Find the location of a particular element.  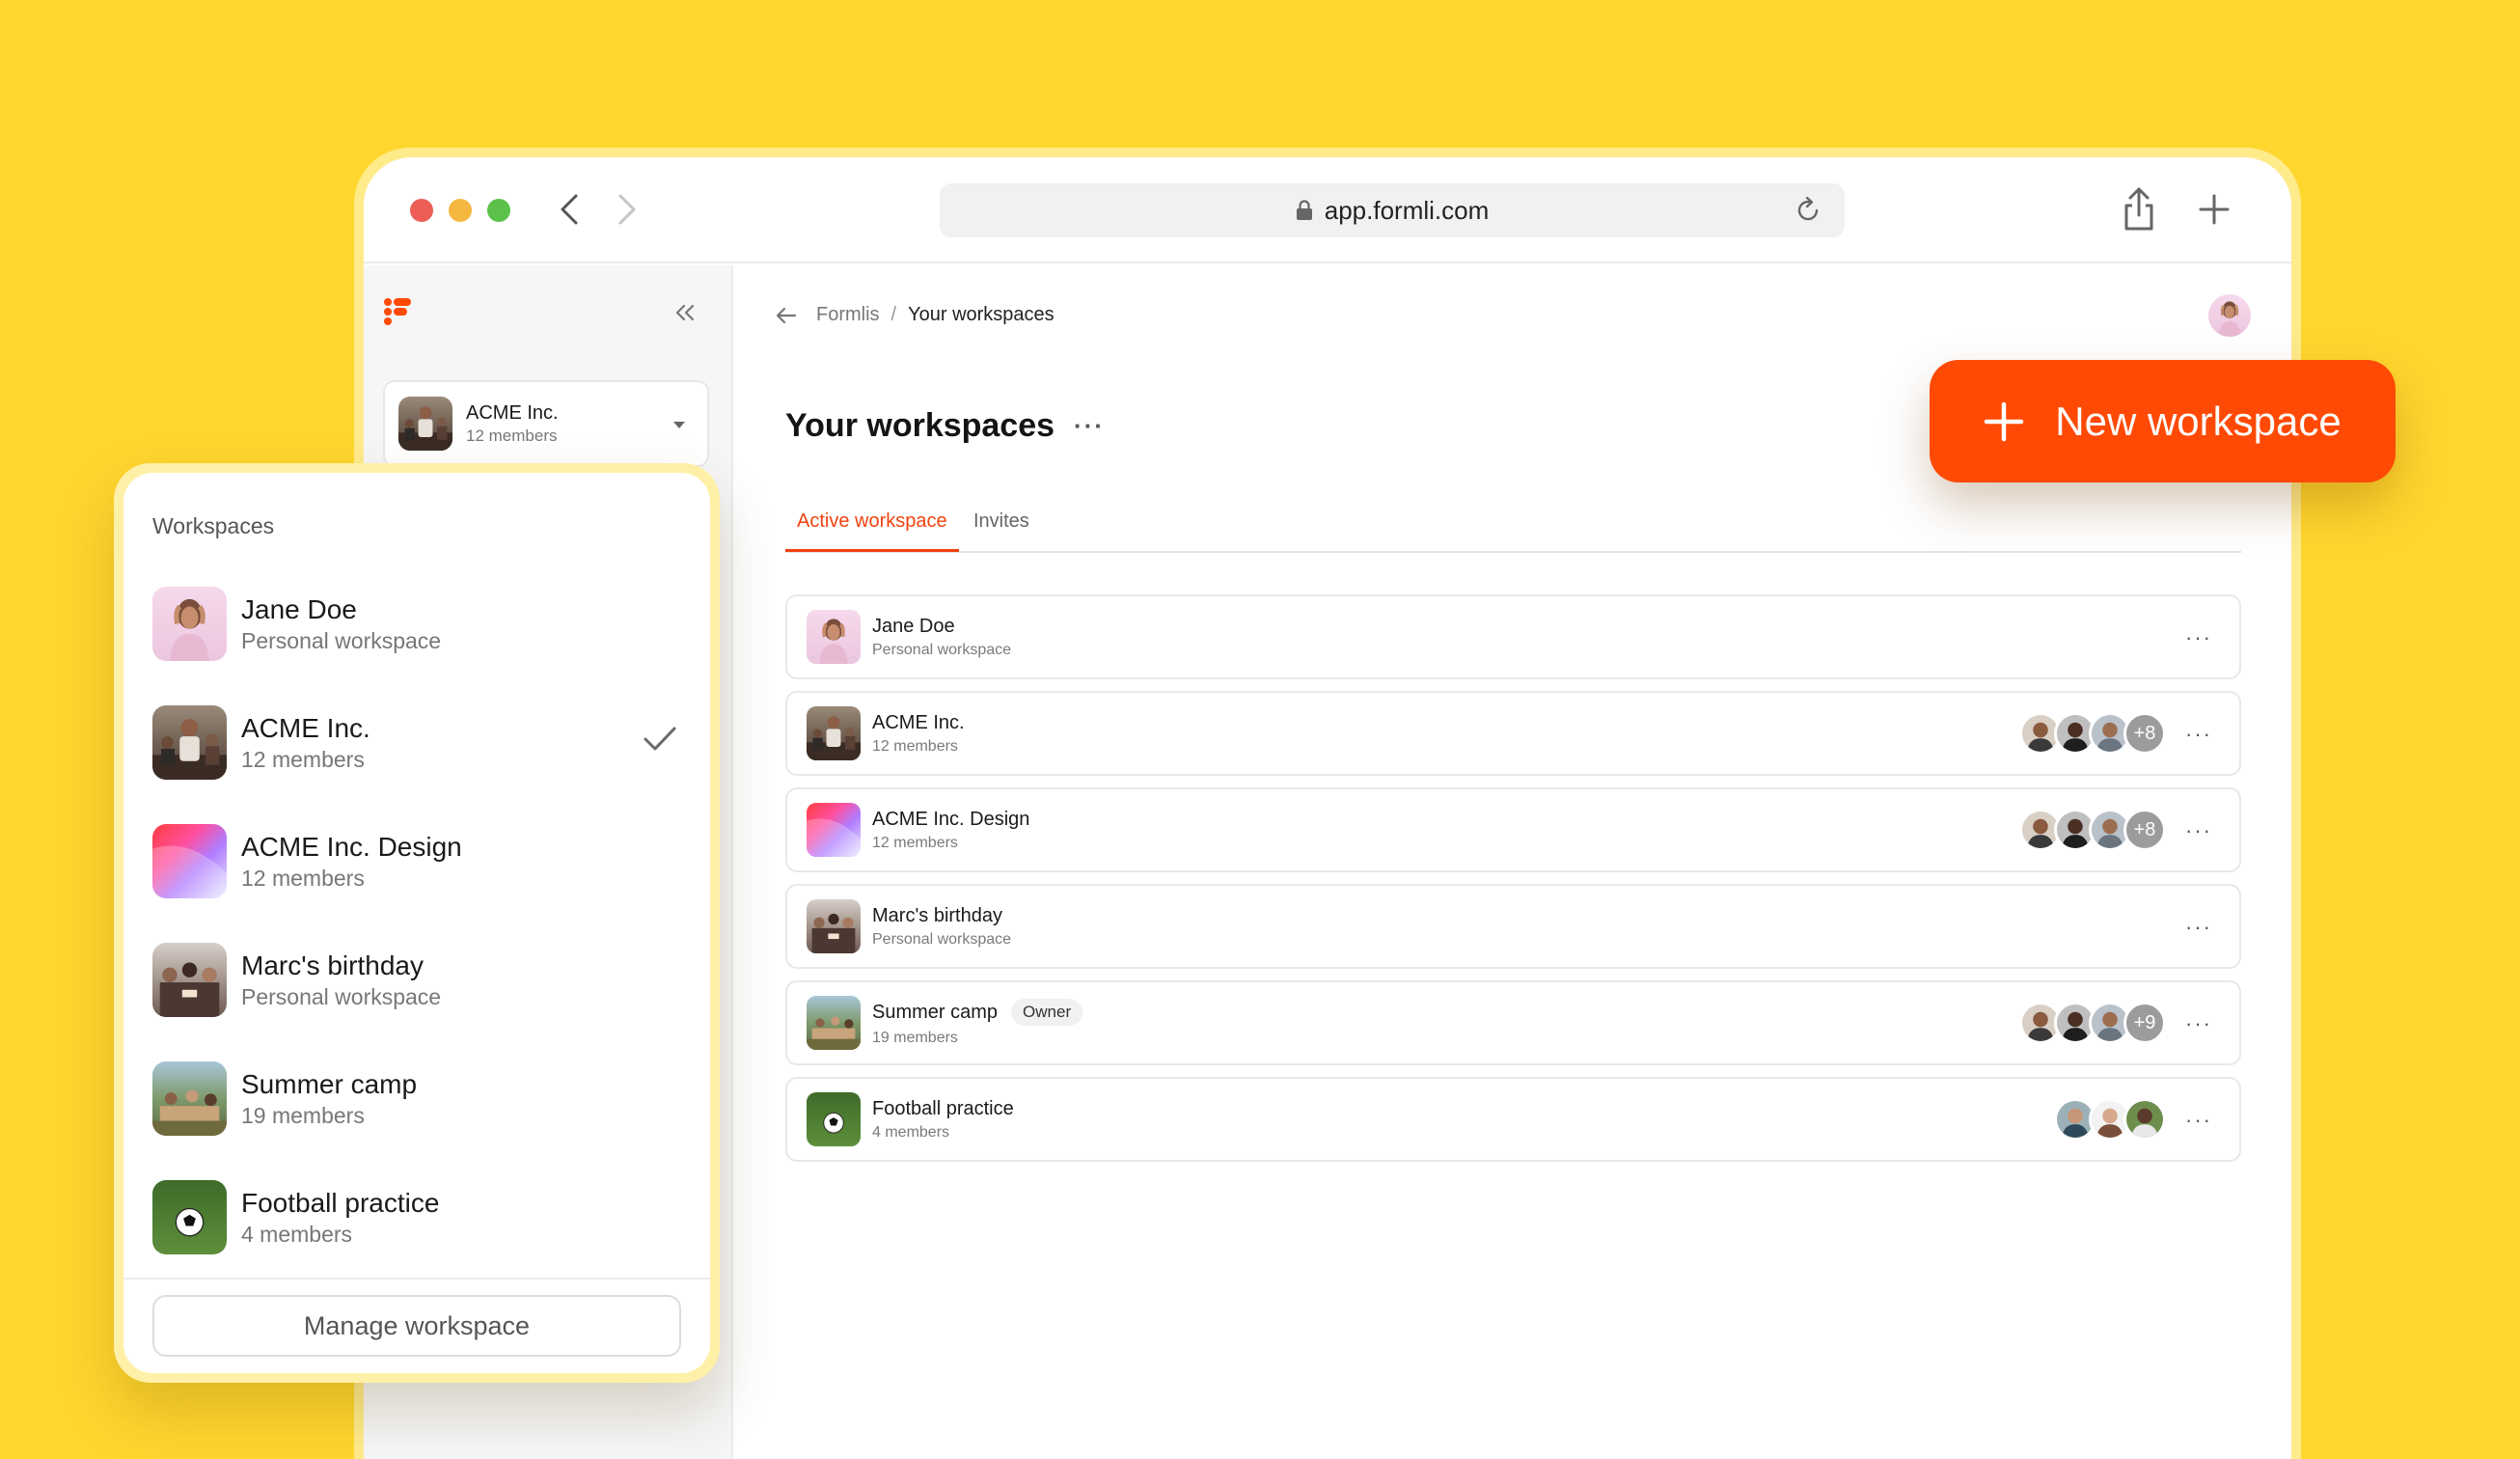

address-bar: app.formli.com is located at coordinates (1393, 210).